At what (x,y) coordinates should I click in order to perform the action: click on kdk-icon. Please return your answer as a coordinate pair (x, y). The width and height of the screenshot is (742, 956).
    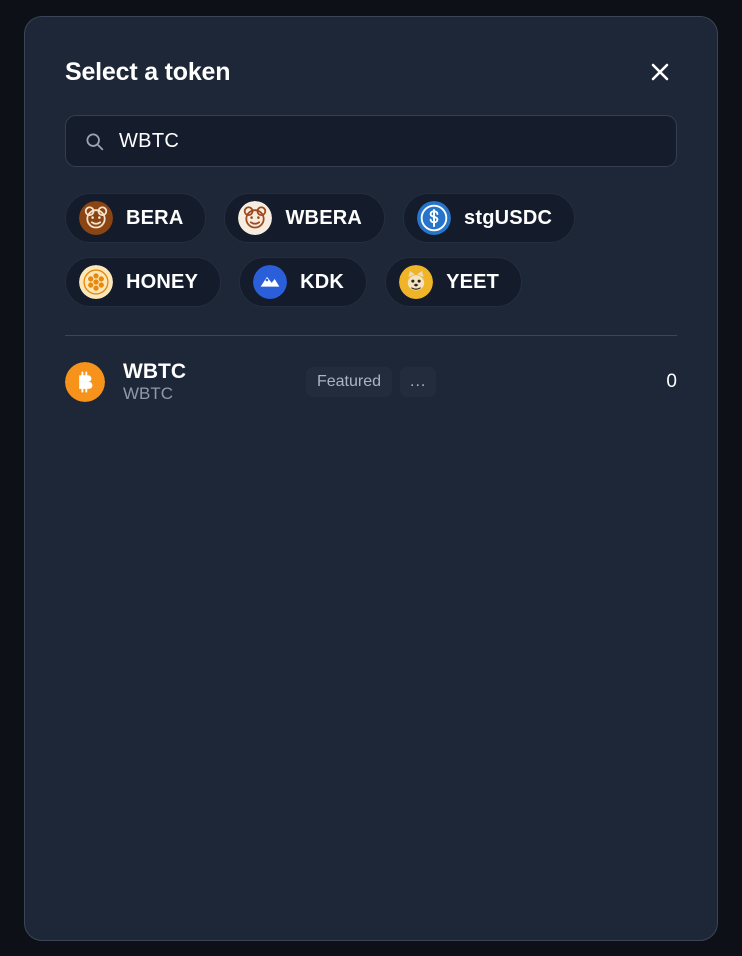
    Looking at the image, I should click on (270, 282).